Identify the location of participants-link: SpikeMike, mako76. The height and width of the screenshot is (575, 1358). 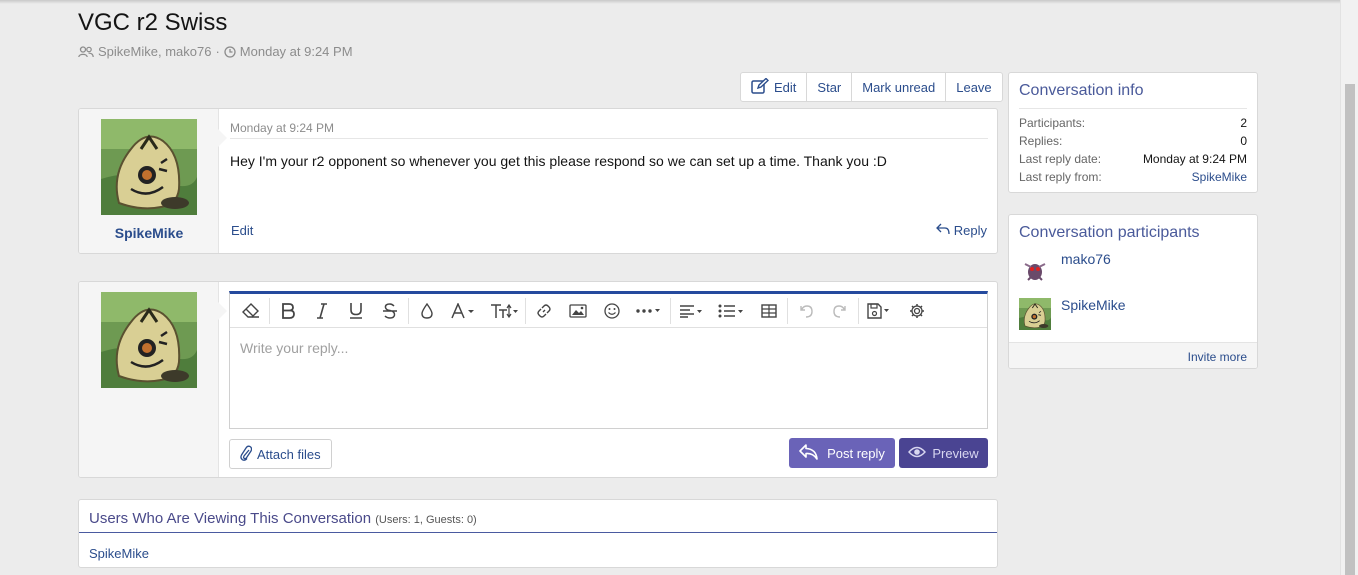
(154, 51).